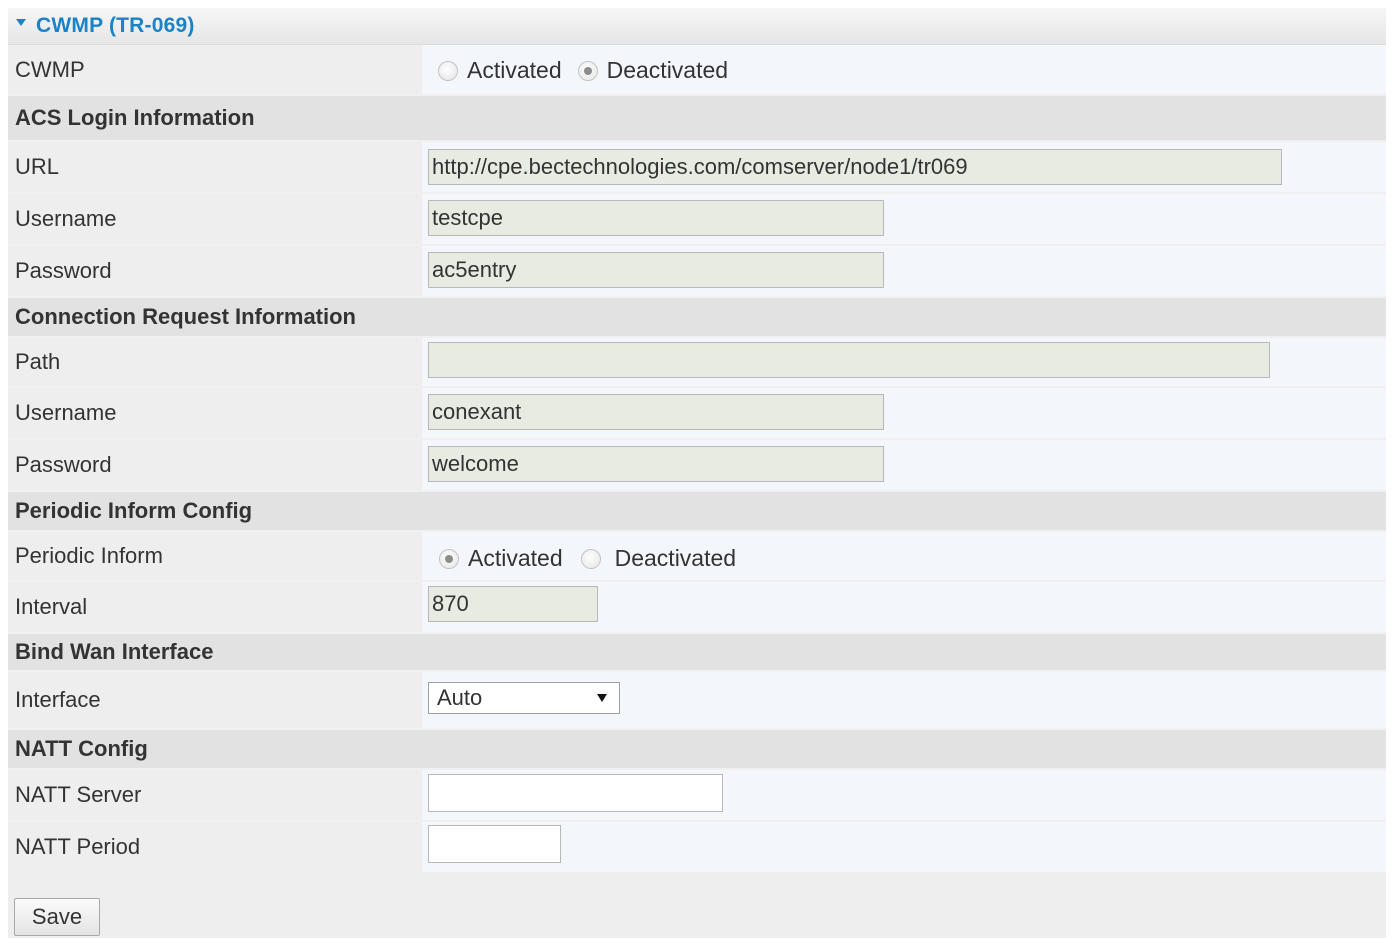 The height and width of the screenshot is (940, 1396). I want to click on natt-section-title: NATT Config, so click(697, 749).